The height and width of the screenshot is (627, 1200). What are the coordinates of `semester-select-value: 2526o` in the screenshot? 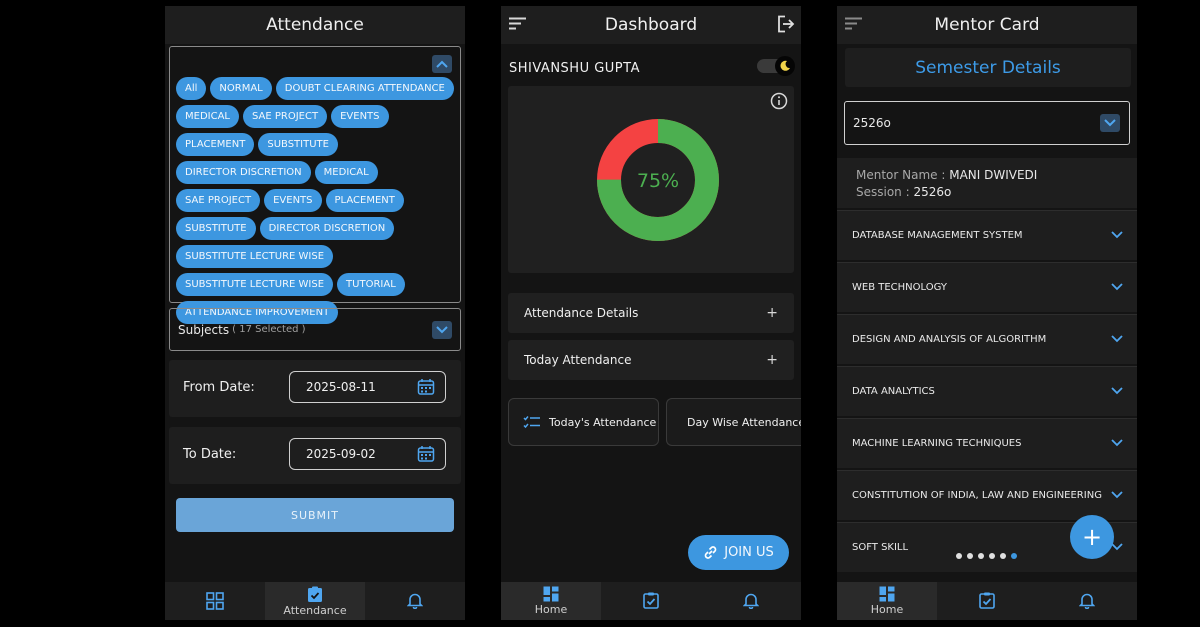 It's located at (872, 123).